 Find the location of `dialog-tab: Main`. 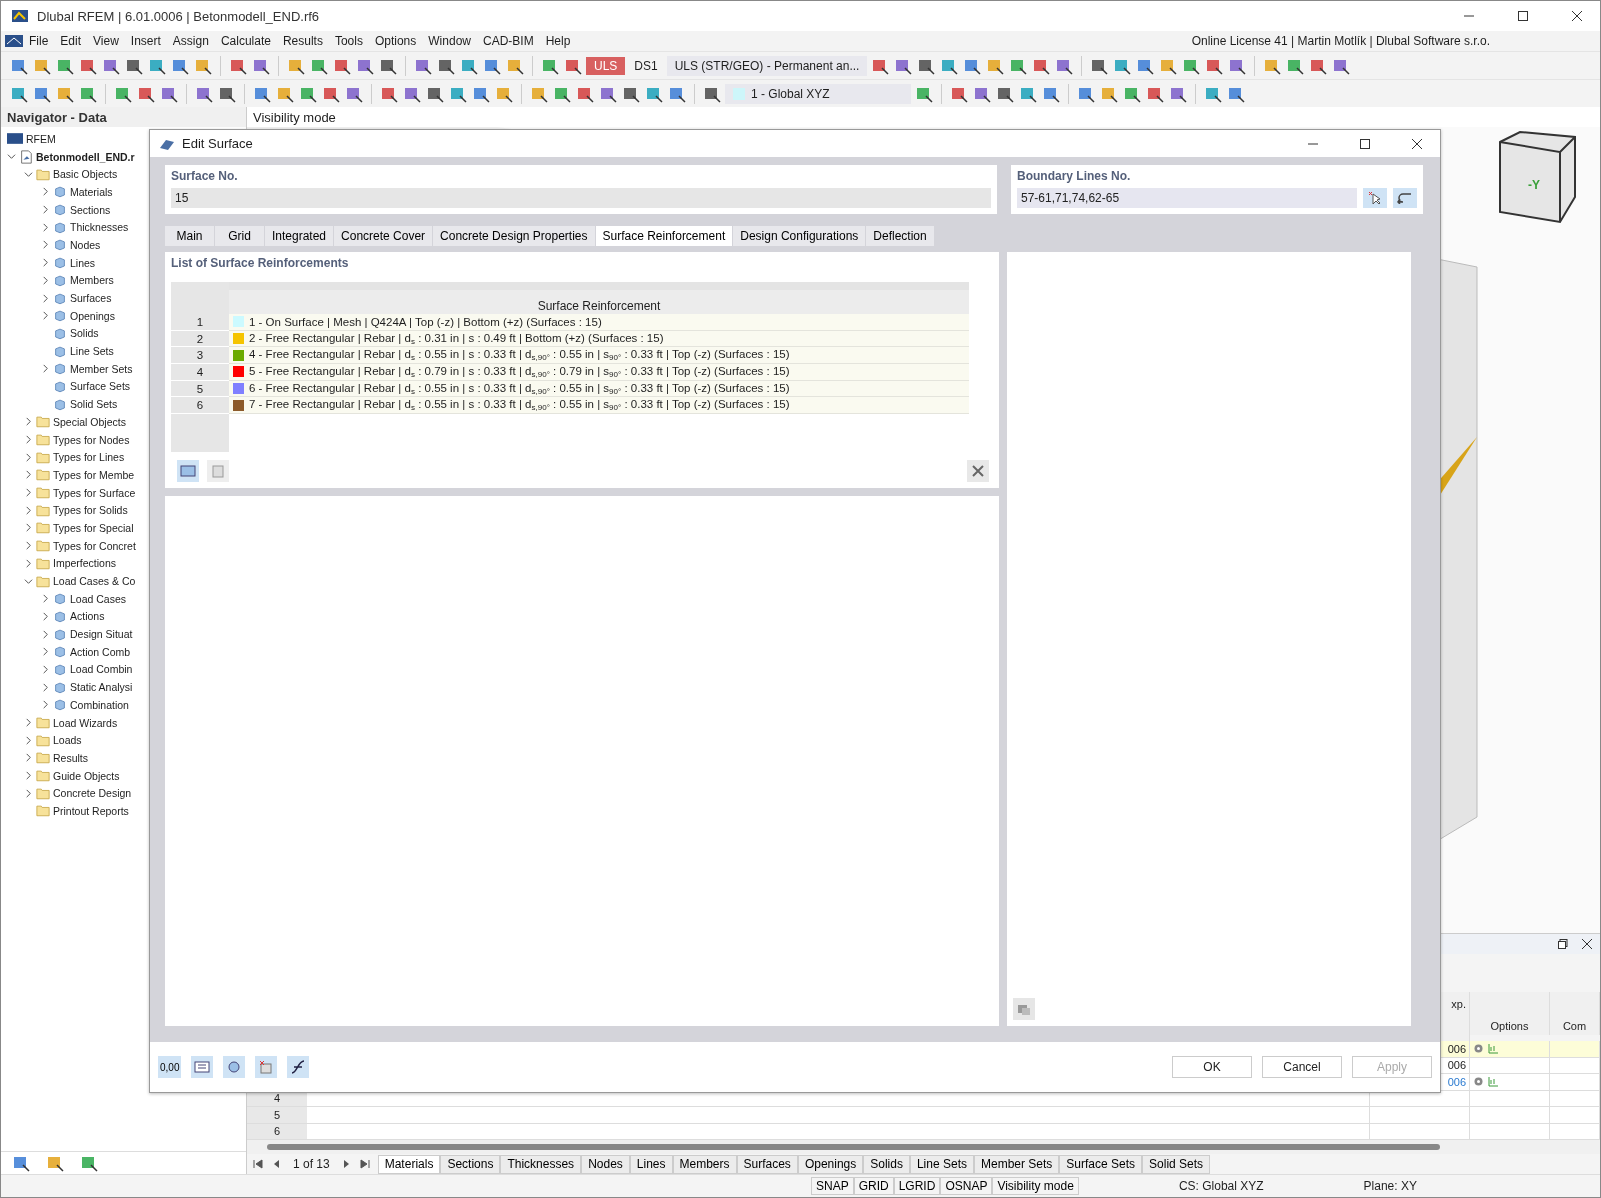

dialog-tab: Main is located at coordinates (190, 236).